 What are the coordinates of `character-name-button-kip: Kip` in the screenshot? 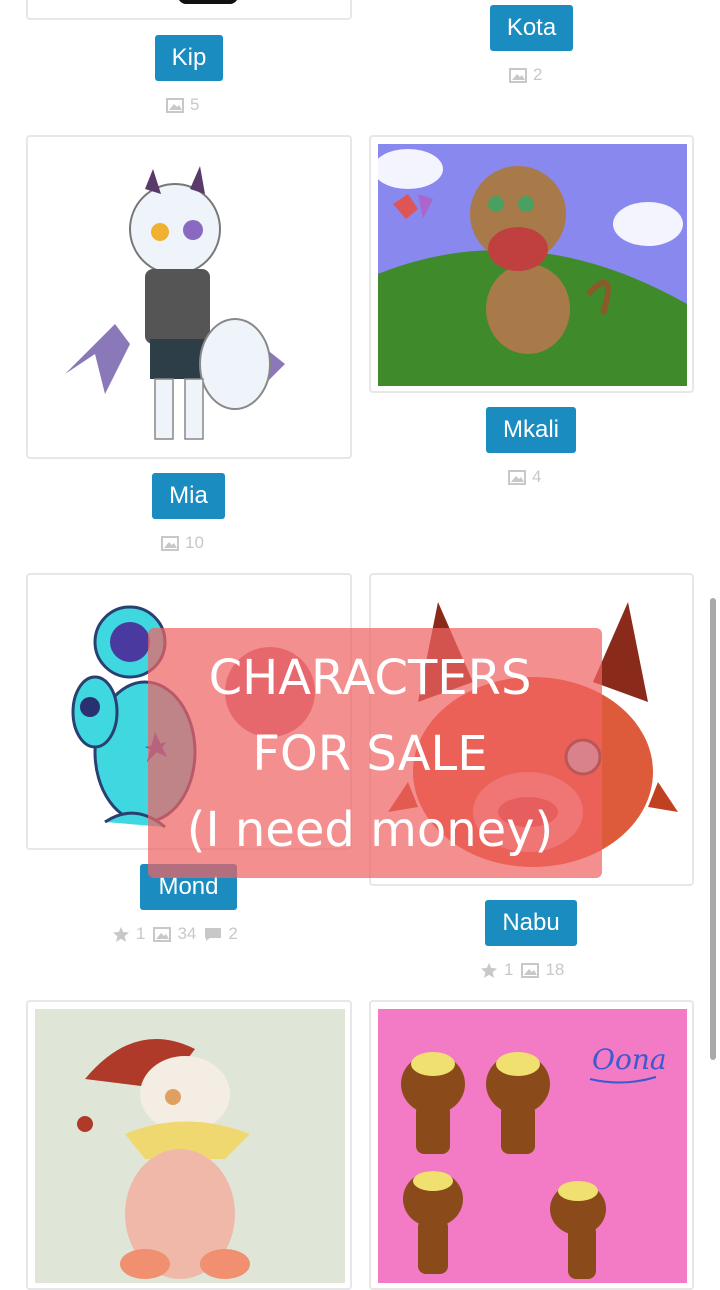 It's located at (189, 58).